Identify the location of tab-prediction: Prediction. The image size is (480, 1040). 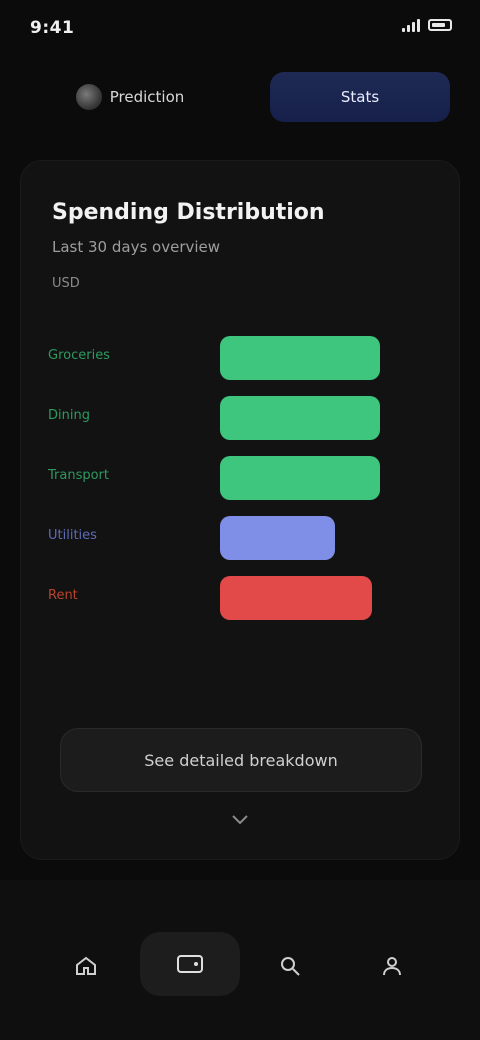
(130, 97).